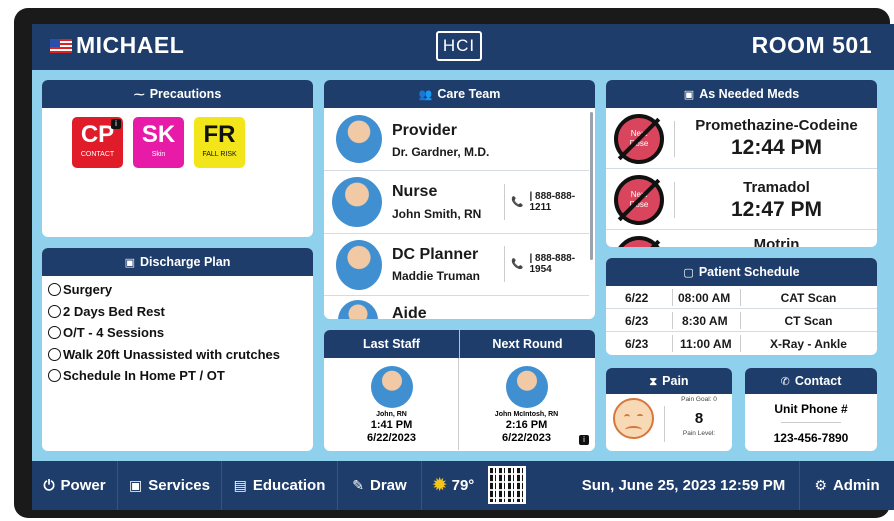  I want to click on image-icon: ▣, so click(136, 485).